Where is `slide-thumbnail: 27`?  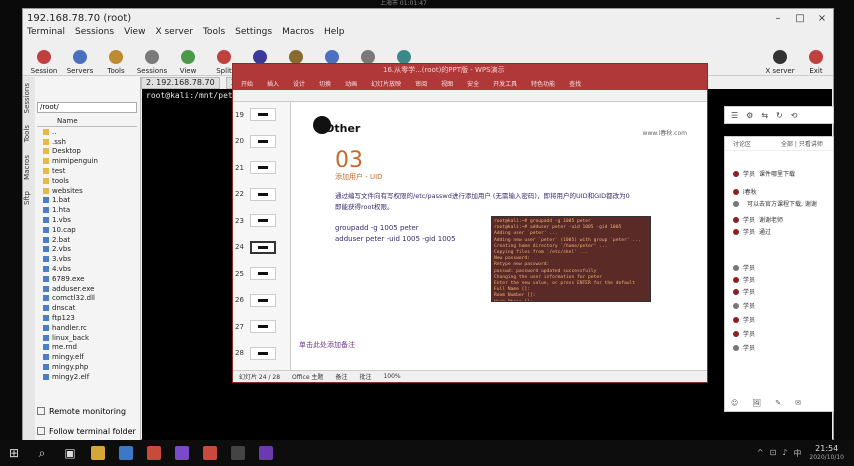 slide-thumbnail: 27 is located at coordinates (255, 326).